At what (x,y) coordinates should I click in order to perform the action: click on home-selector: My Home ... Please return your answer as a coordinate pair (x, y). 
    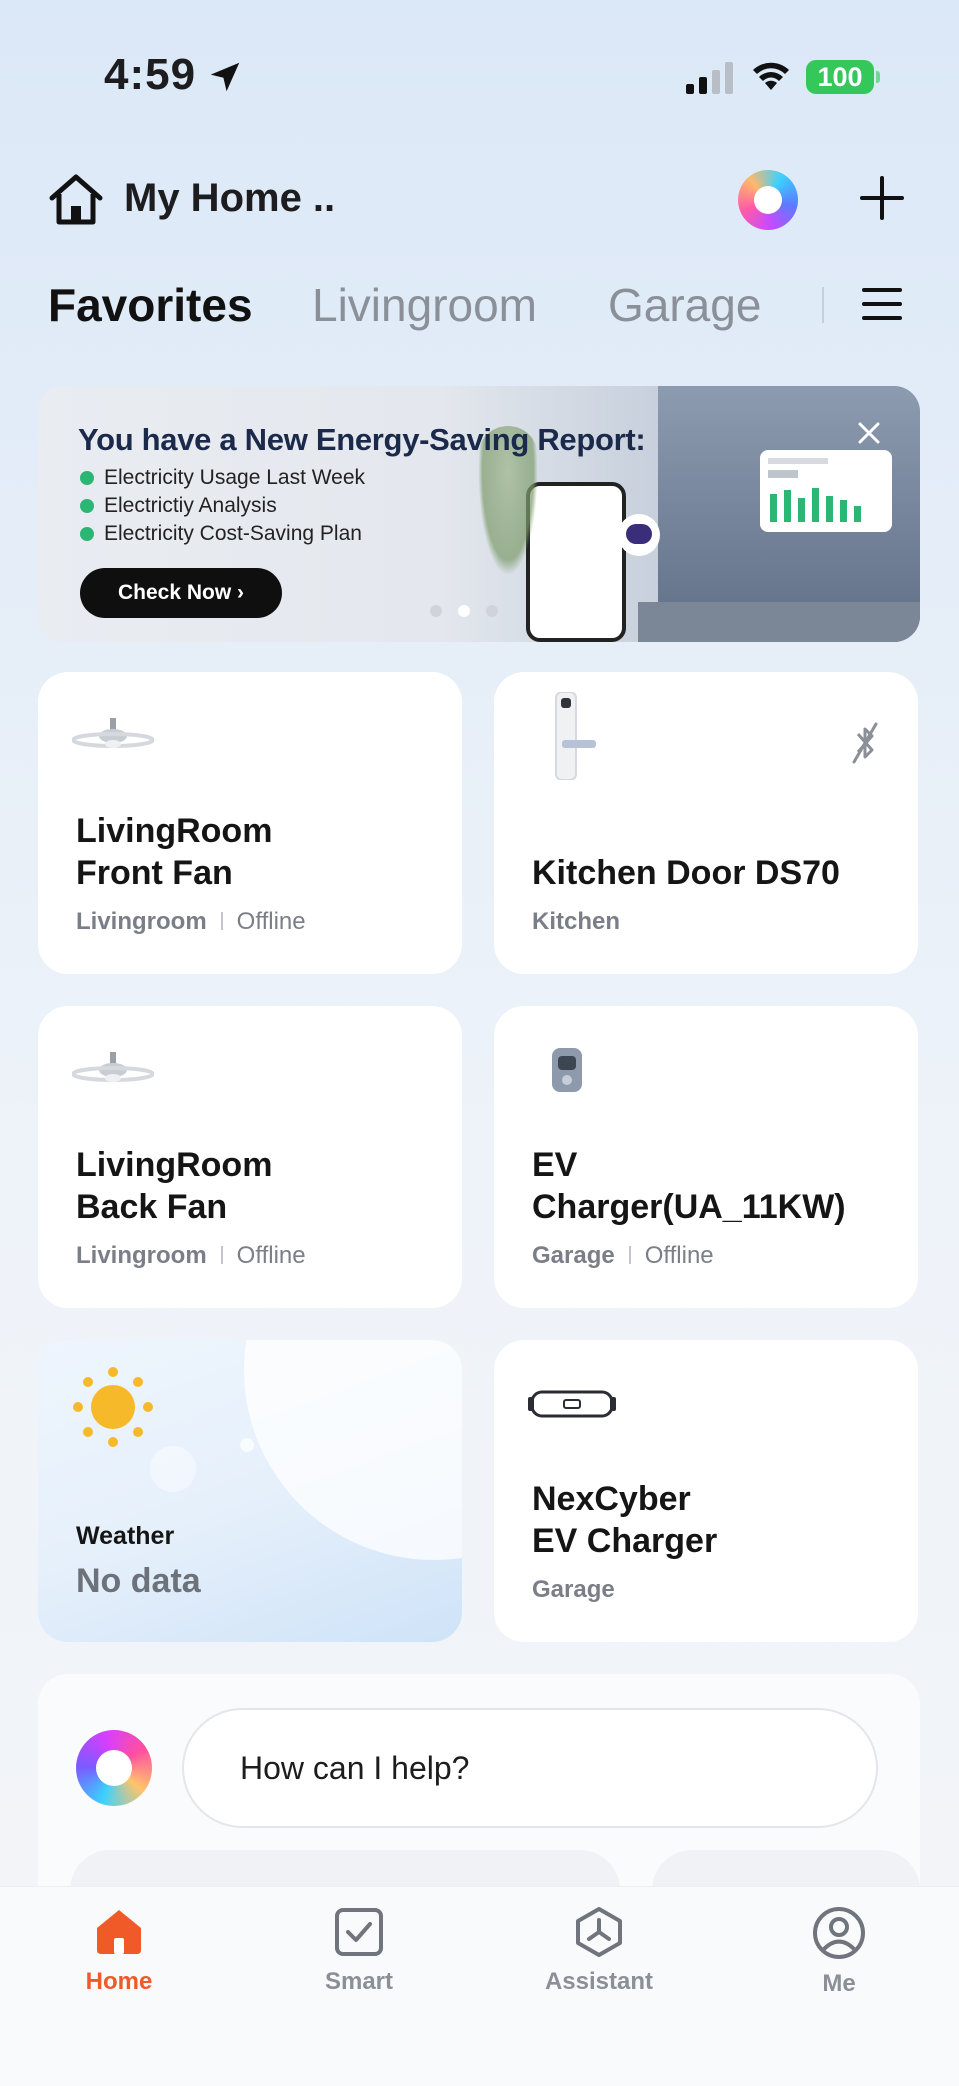
    Looking at the image, I should click on (229, 198).